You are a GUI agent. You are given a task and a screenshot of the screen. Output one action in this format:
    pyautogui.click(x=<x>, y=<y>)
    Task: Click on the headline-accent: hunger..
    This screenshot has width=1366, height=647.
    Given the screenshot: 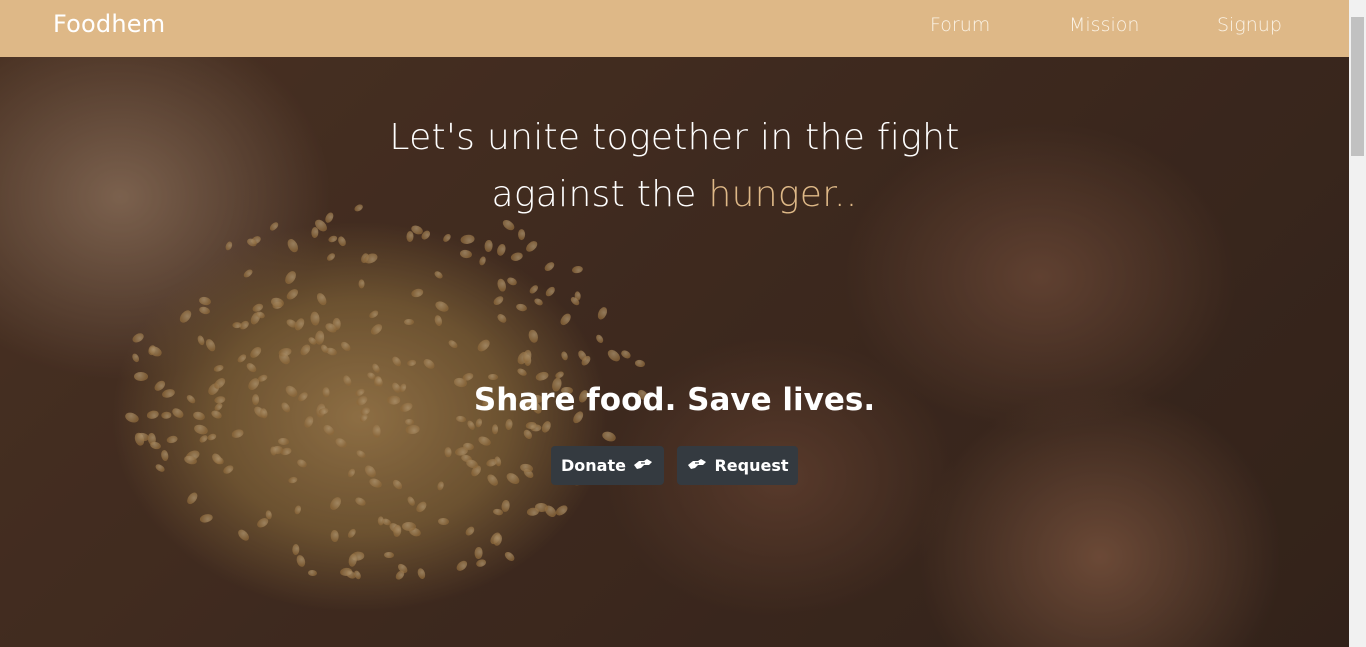 What is the action you would take?
    pyautogui.click(x=783, y=194)
    